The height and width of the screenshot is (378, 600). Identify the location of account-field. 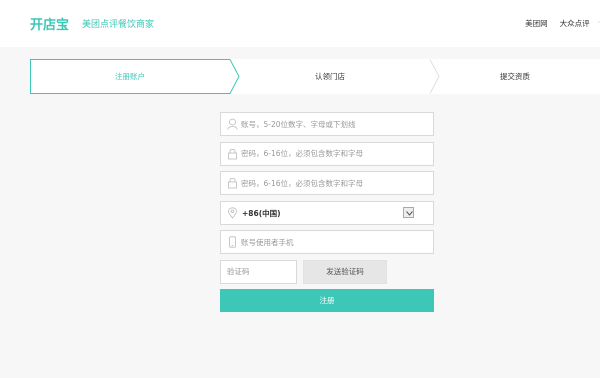
(327, 124).